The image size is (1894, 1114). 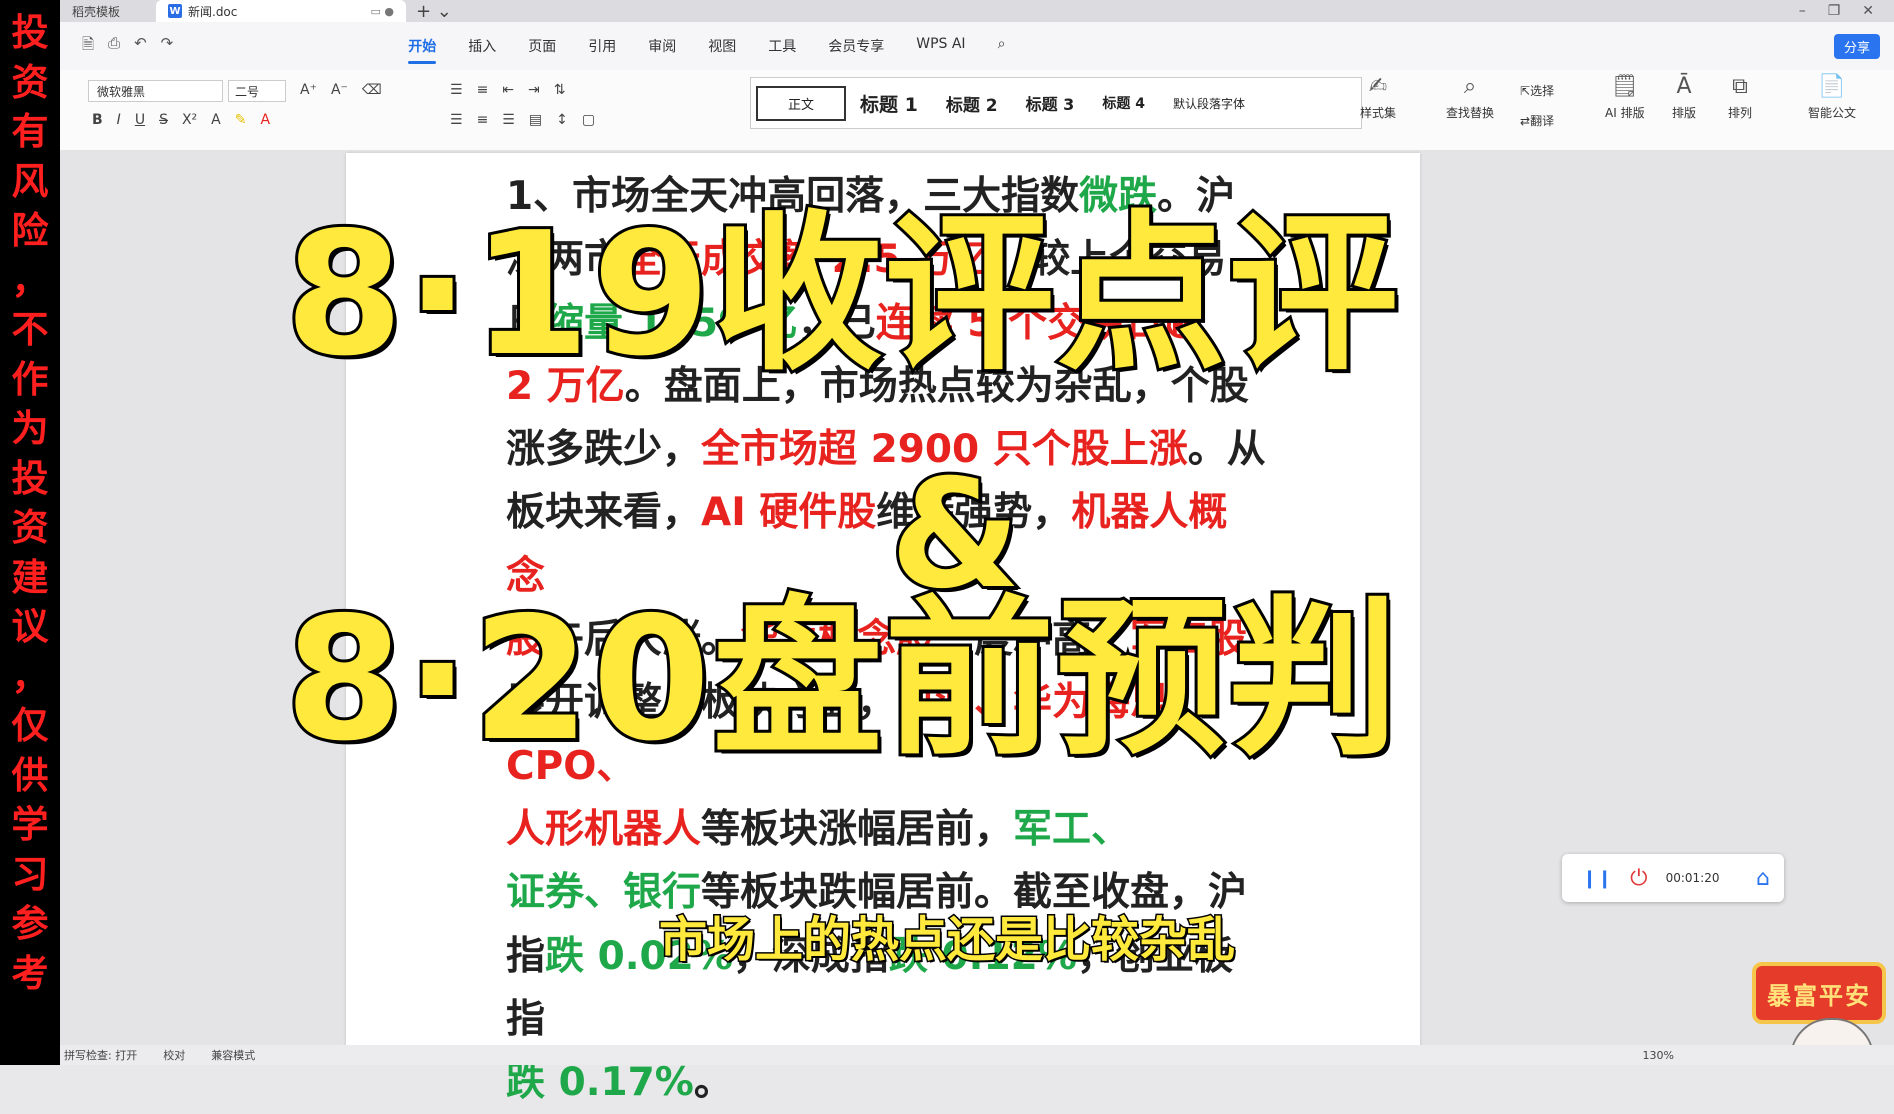 I want to click on style-heading-2: 标题 2, so click(x=972, y=103).